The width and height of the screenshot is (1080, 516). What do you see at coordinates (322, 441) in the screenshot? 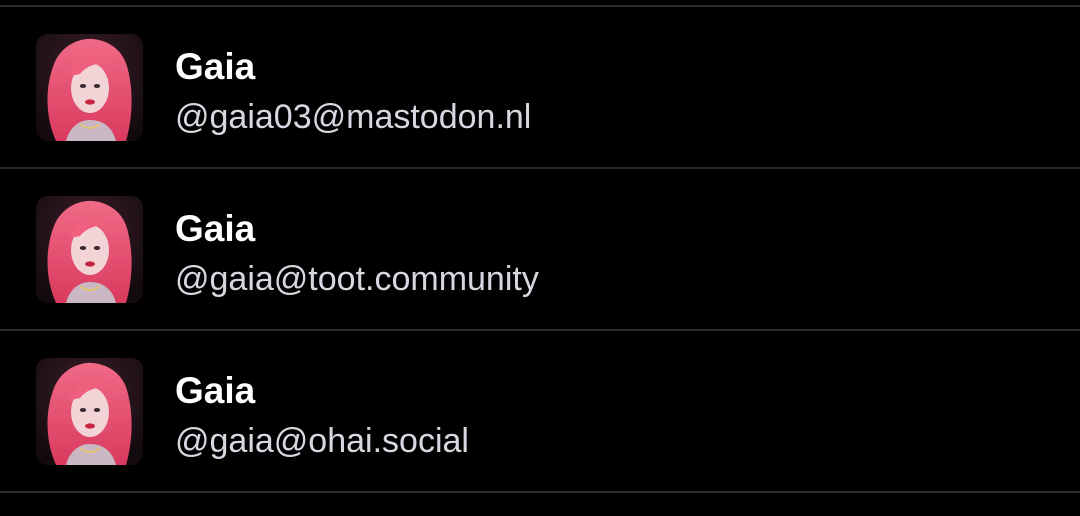
I see `account-handle: @gaia@ohai.social` at bounding box center [322, 441].